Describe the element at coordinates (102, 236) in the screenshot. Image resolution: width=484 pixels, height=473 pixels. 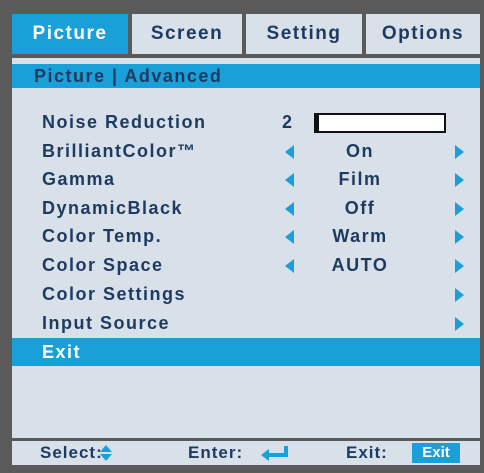
I see `menu-label: Color Temp.` at that location.